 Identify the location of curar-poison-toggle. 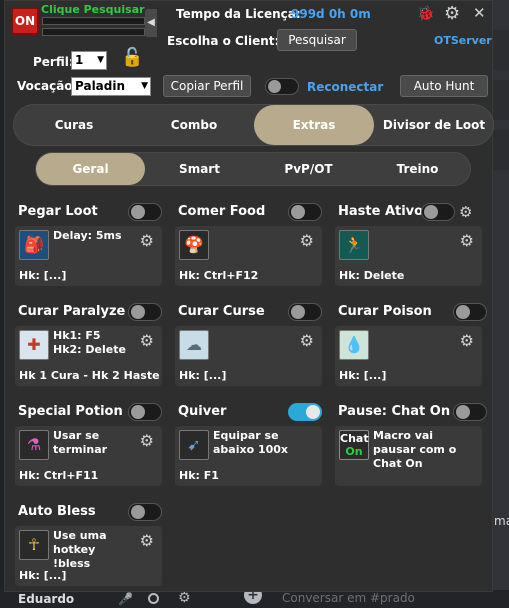
(470, 312).